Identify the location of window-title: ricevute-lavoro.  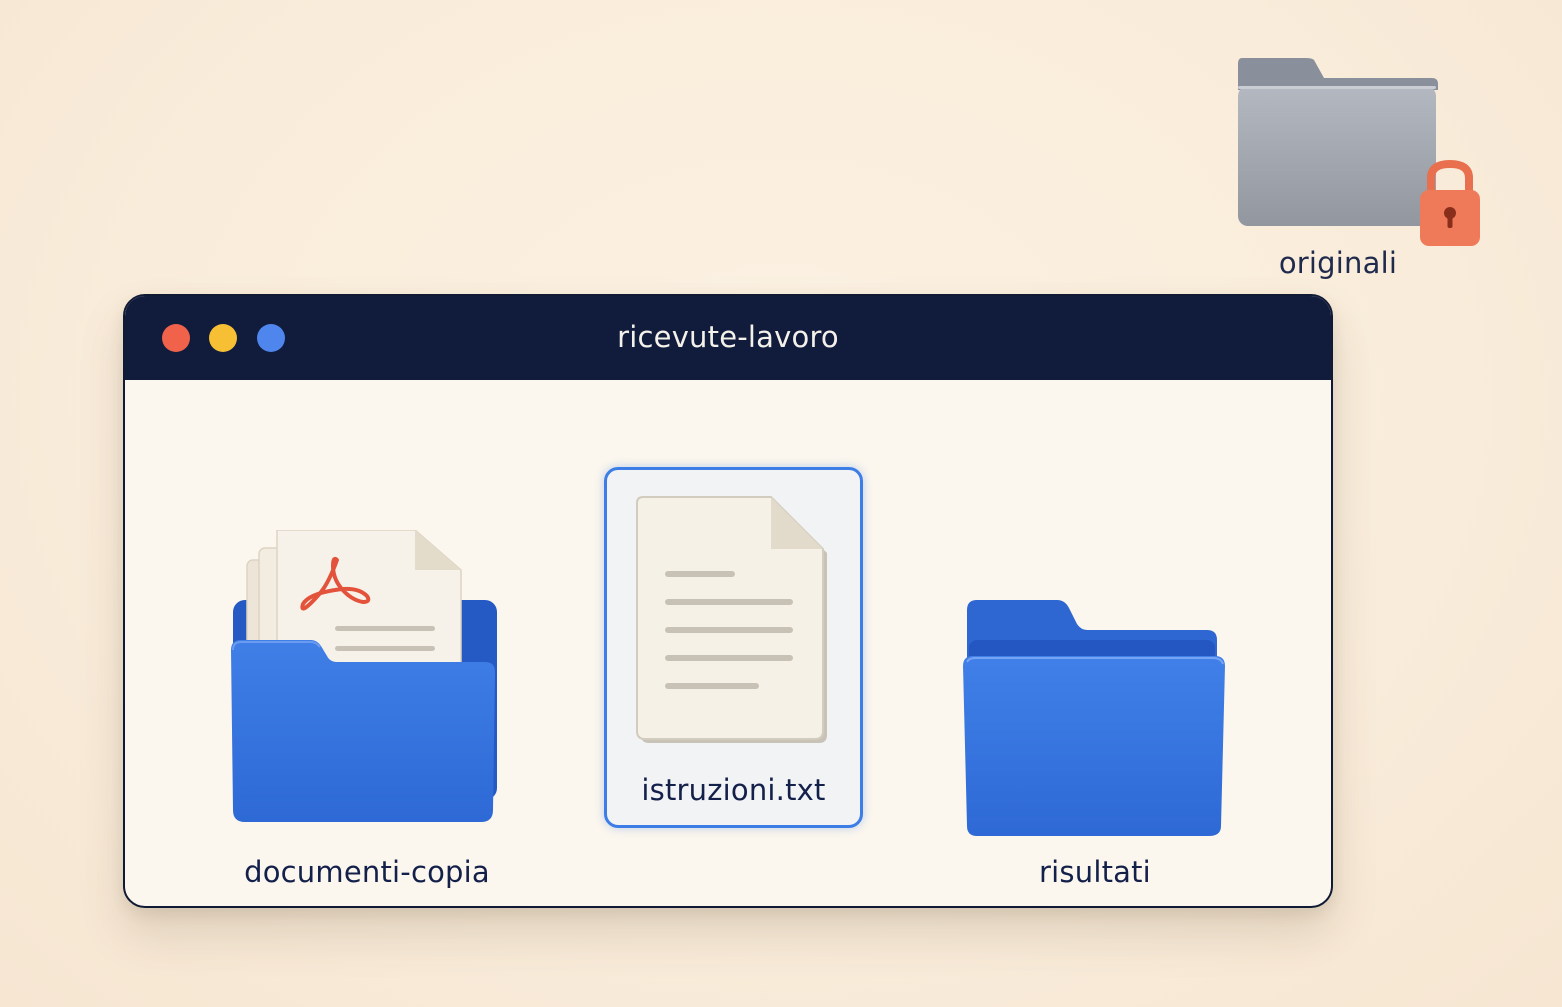
(728, 337).